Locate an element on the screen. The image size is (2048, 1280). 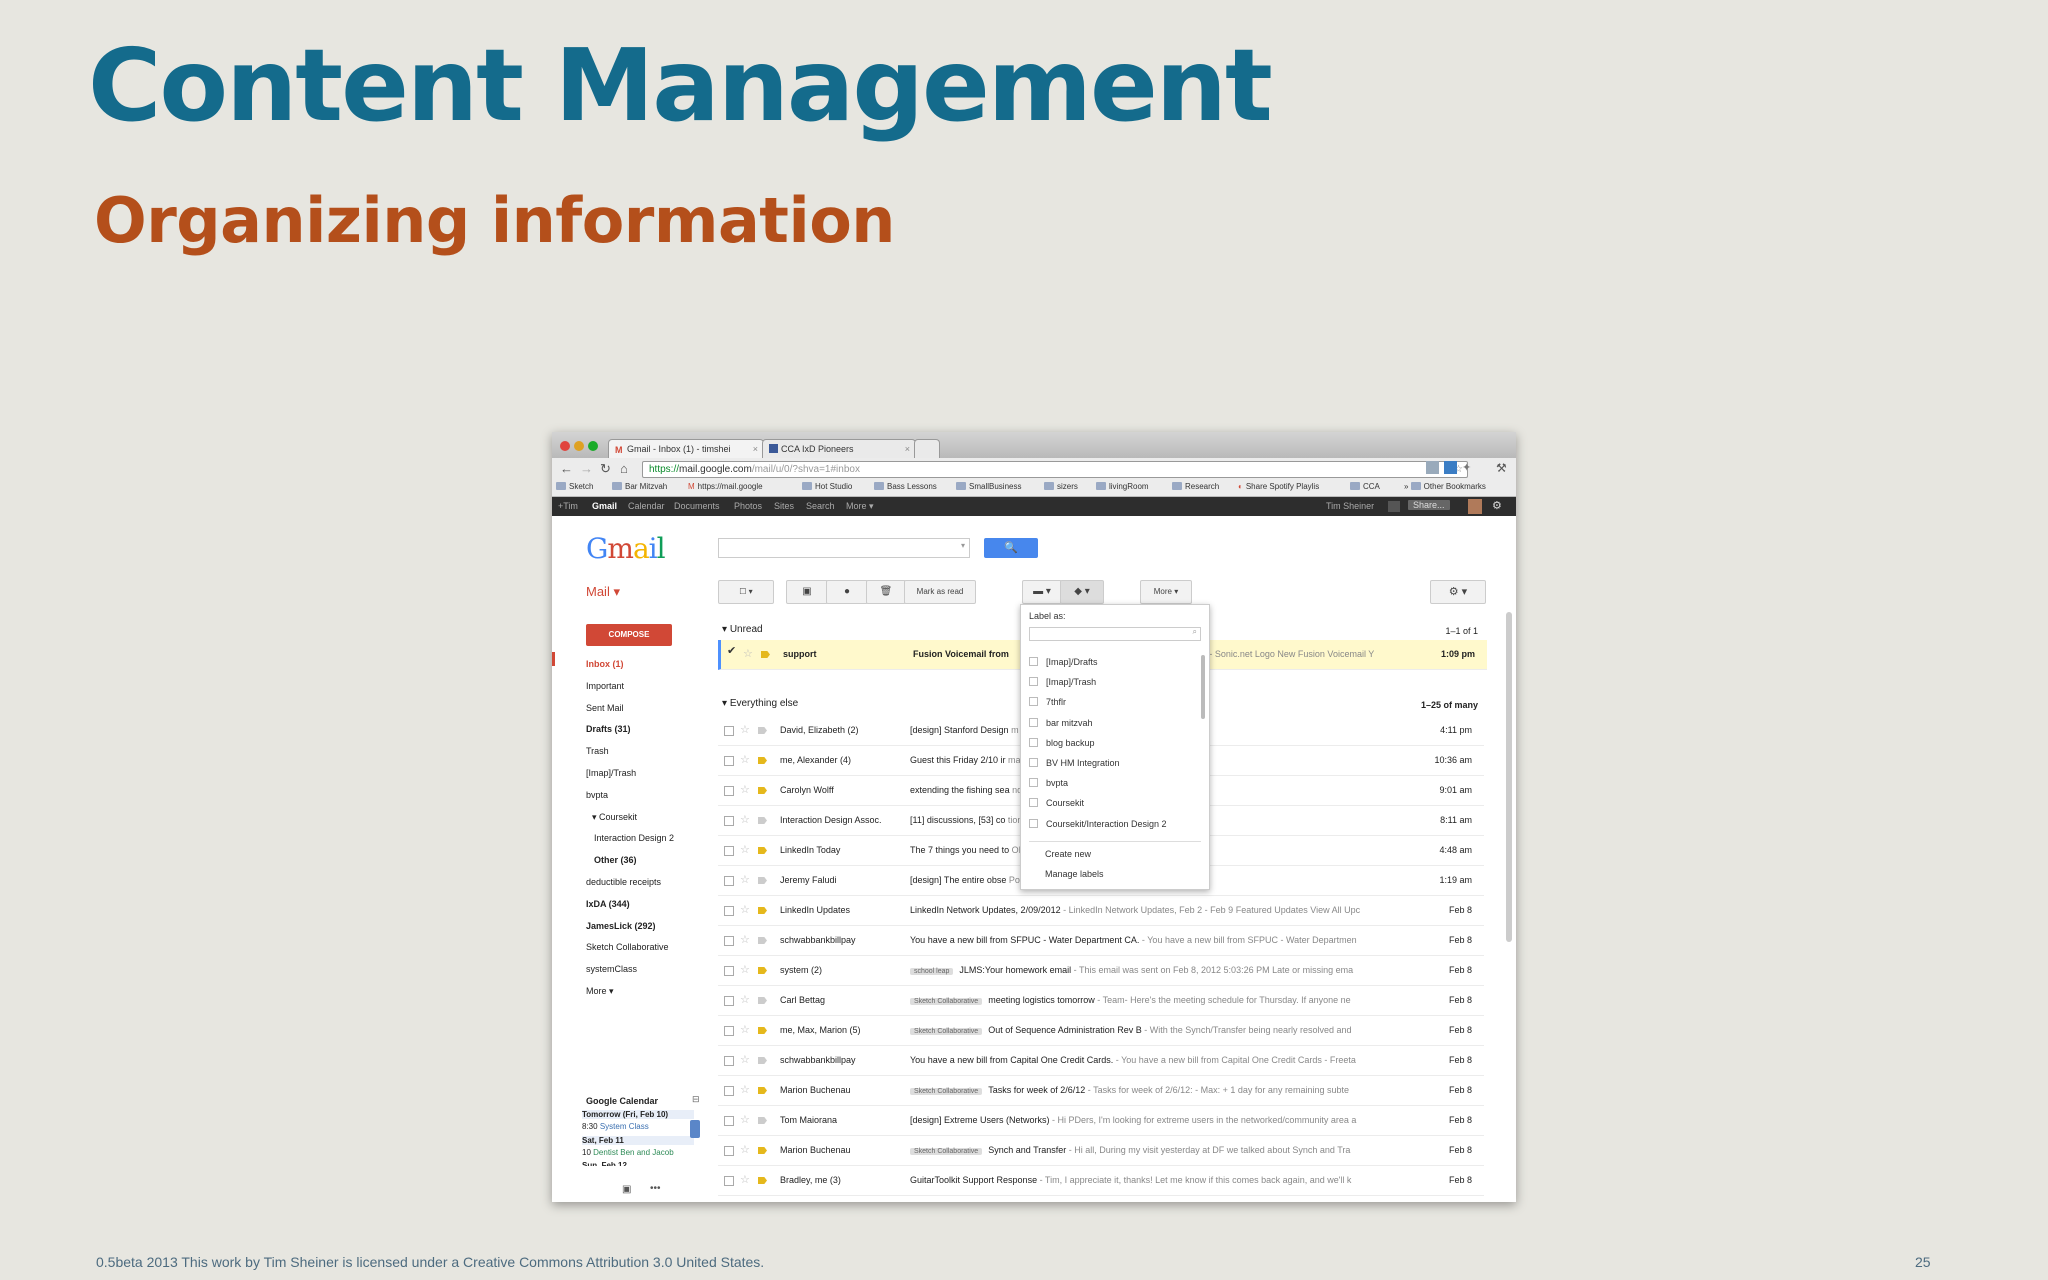
bookmark: CCA is located at coordinates (1365, 486).